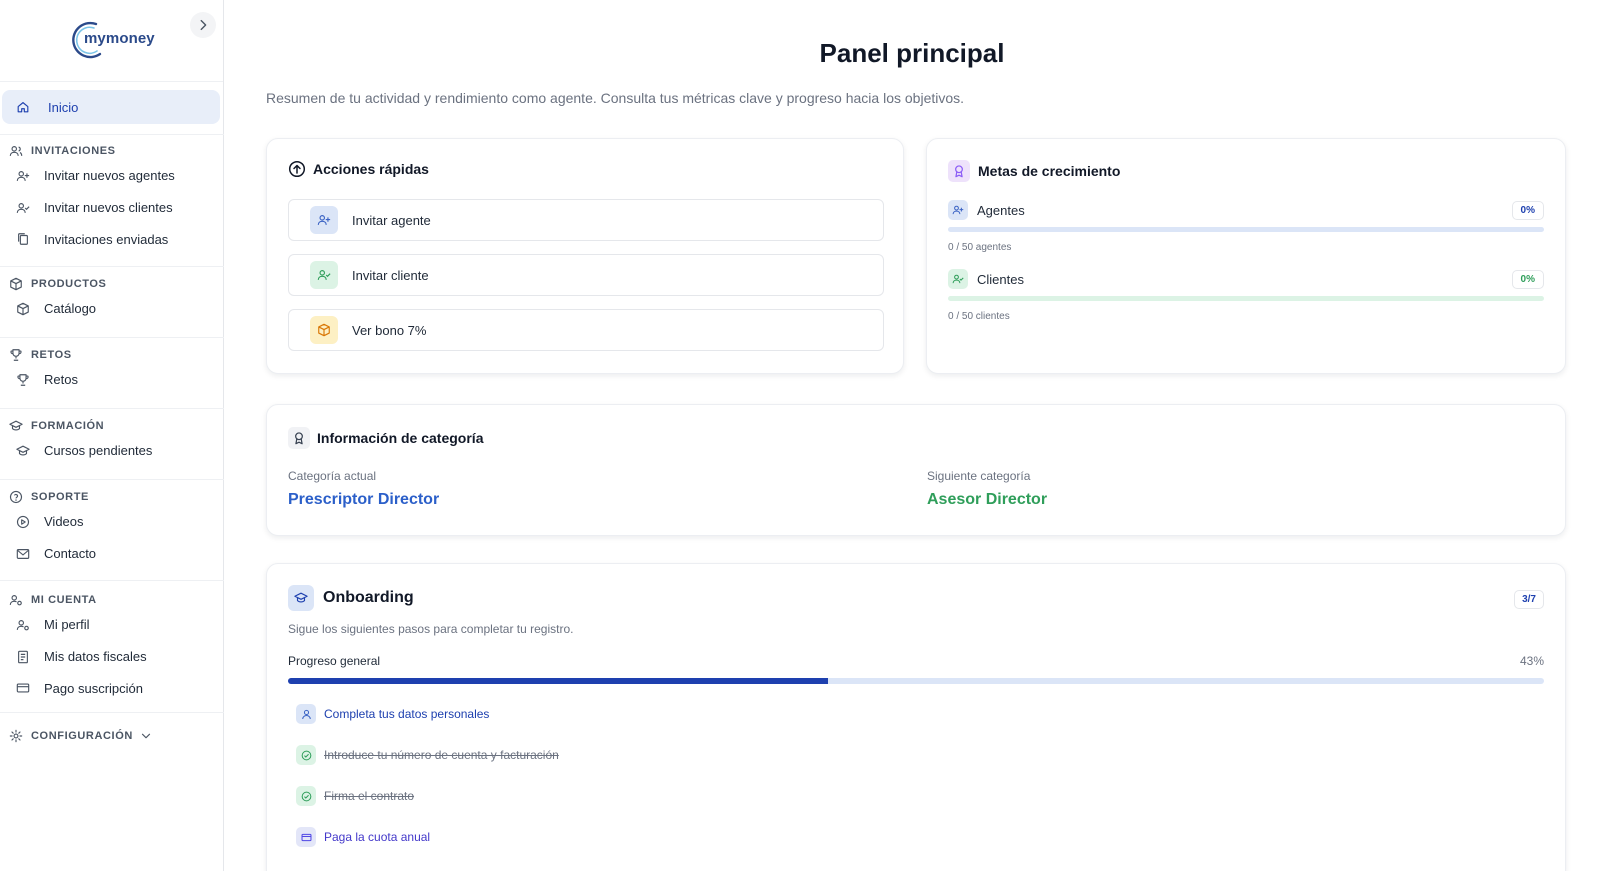 This screenshot has height=871, width=1600. I want to click on onboarding-step-personal-data: Completa tus datos personales, so click(392, 714).